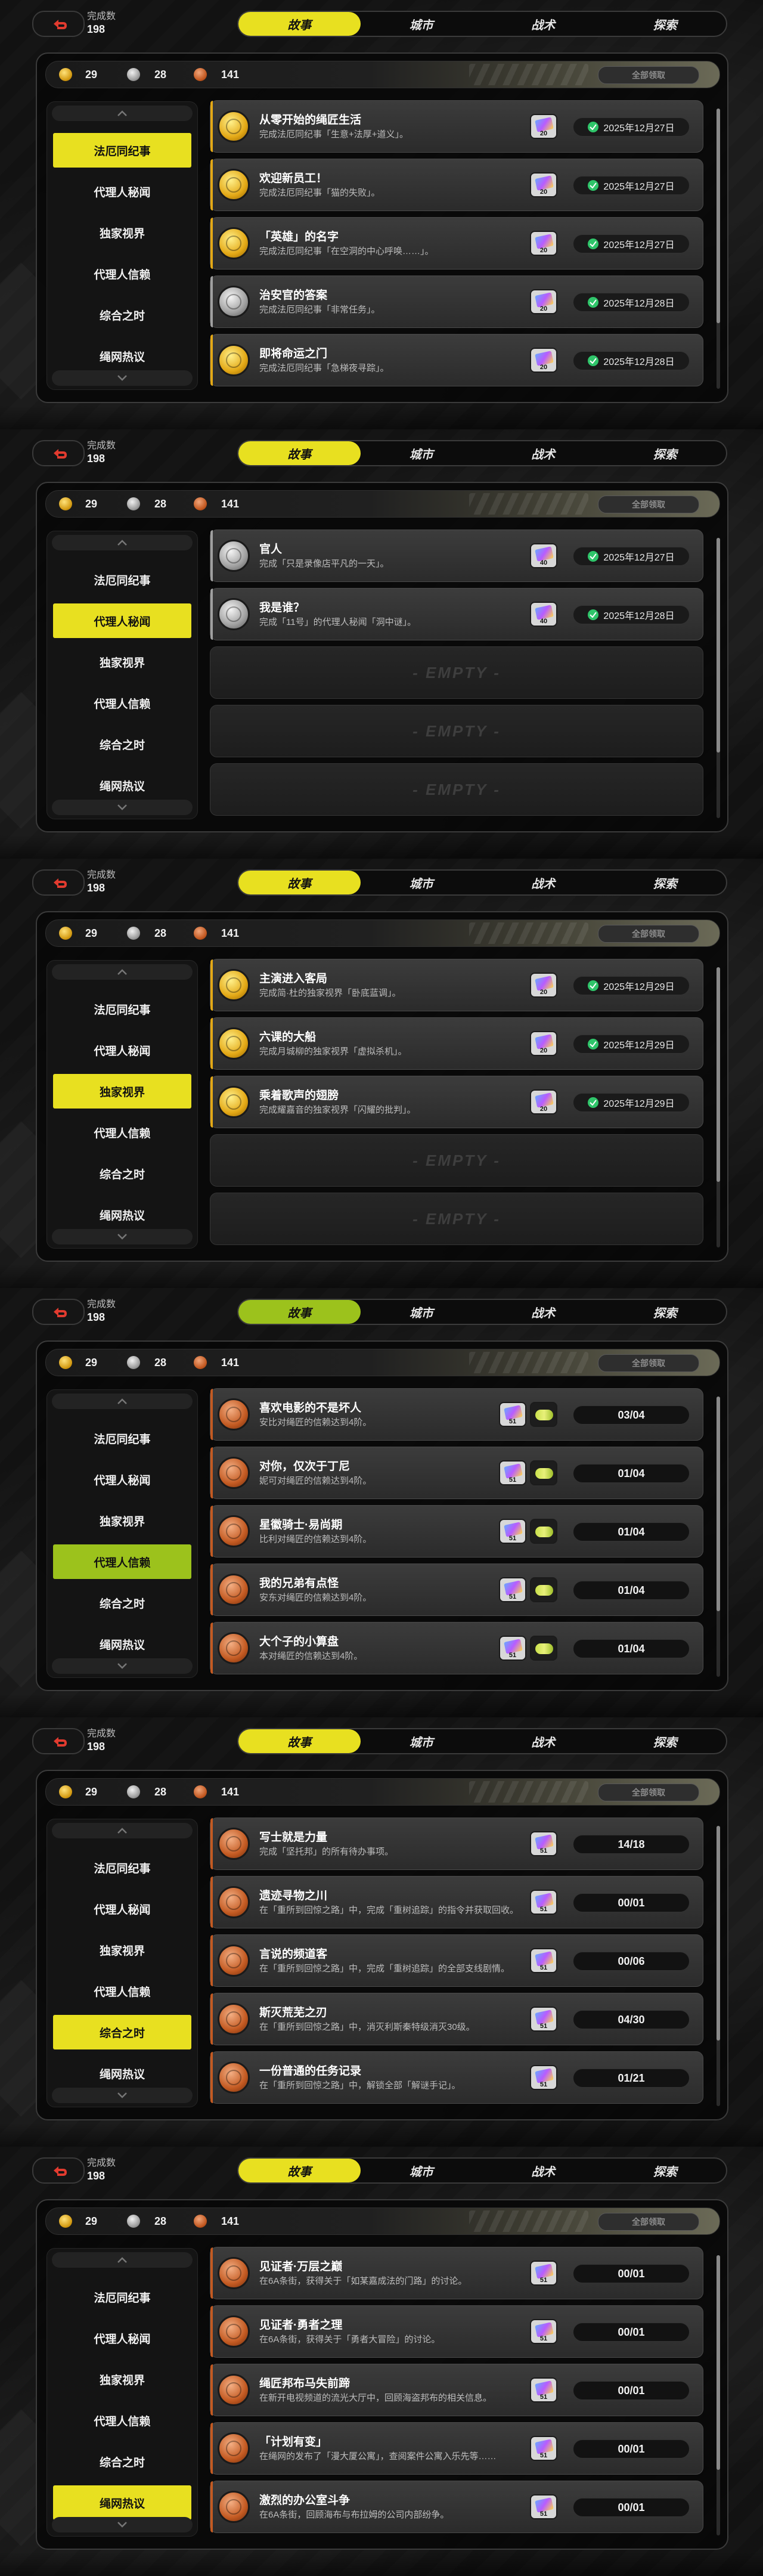 The width and height of the screenshot is (763, 2576). Describe the element at coordinates (456, 1589) in the screenshot. I see `achievement-row: 我的兄弟有点怪 安东对绳匠的信赖达到4阶。 51 01/04` at that location.